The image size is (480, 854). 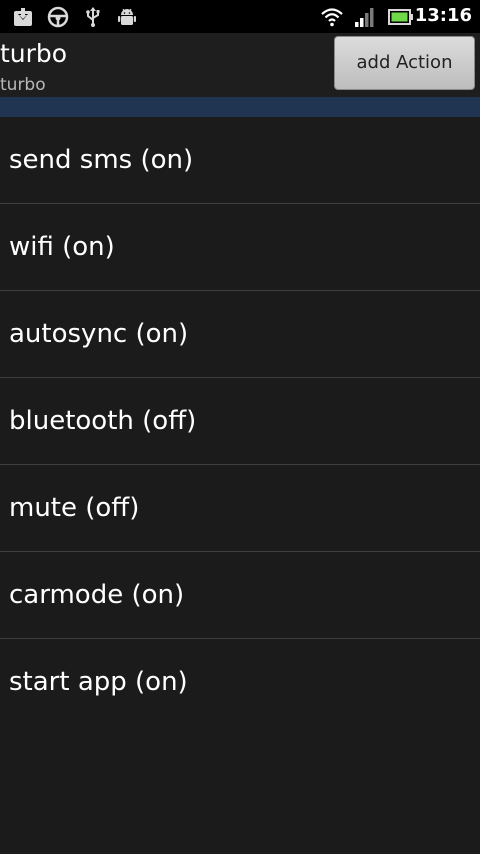 What do you see at coordinates (332, 17) in the screenshot?
I see `wifi-icon` at bounding box center [332, 17].